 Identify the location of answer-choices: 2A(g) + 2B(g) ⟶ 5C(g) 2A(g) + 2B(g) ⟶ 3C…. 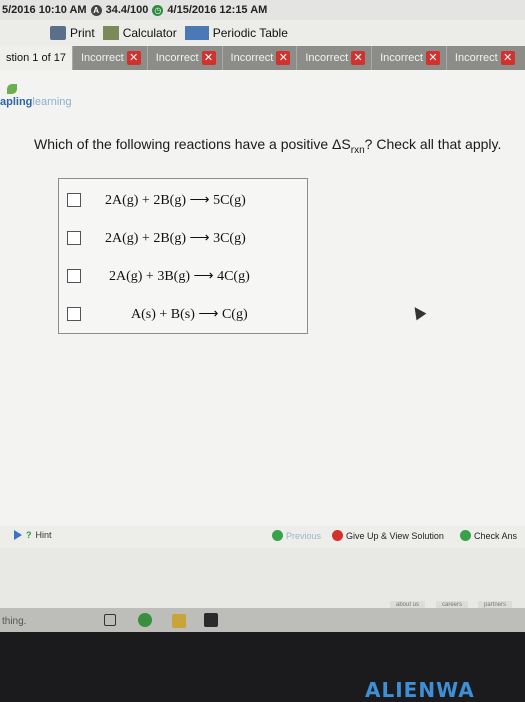
(183, 256).